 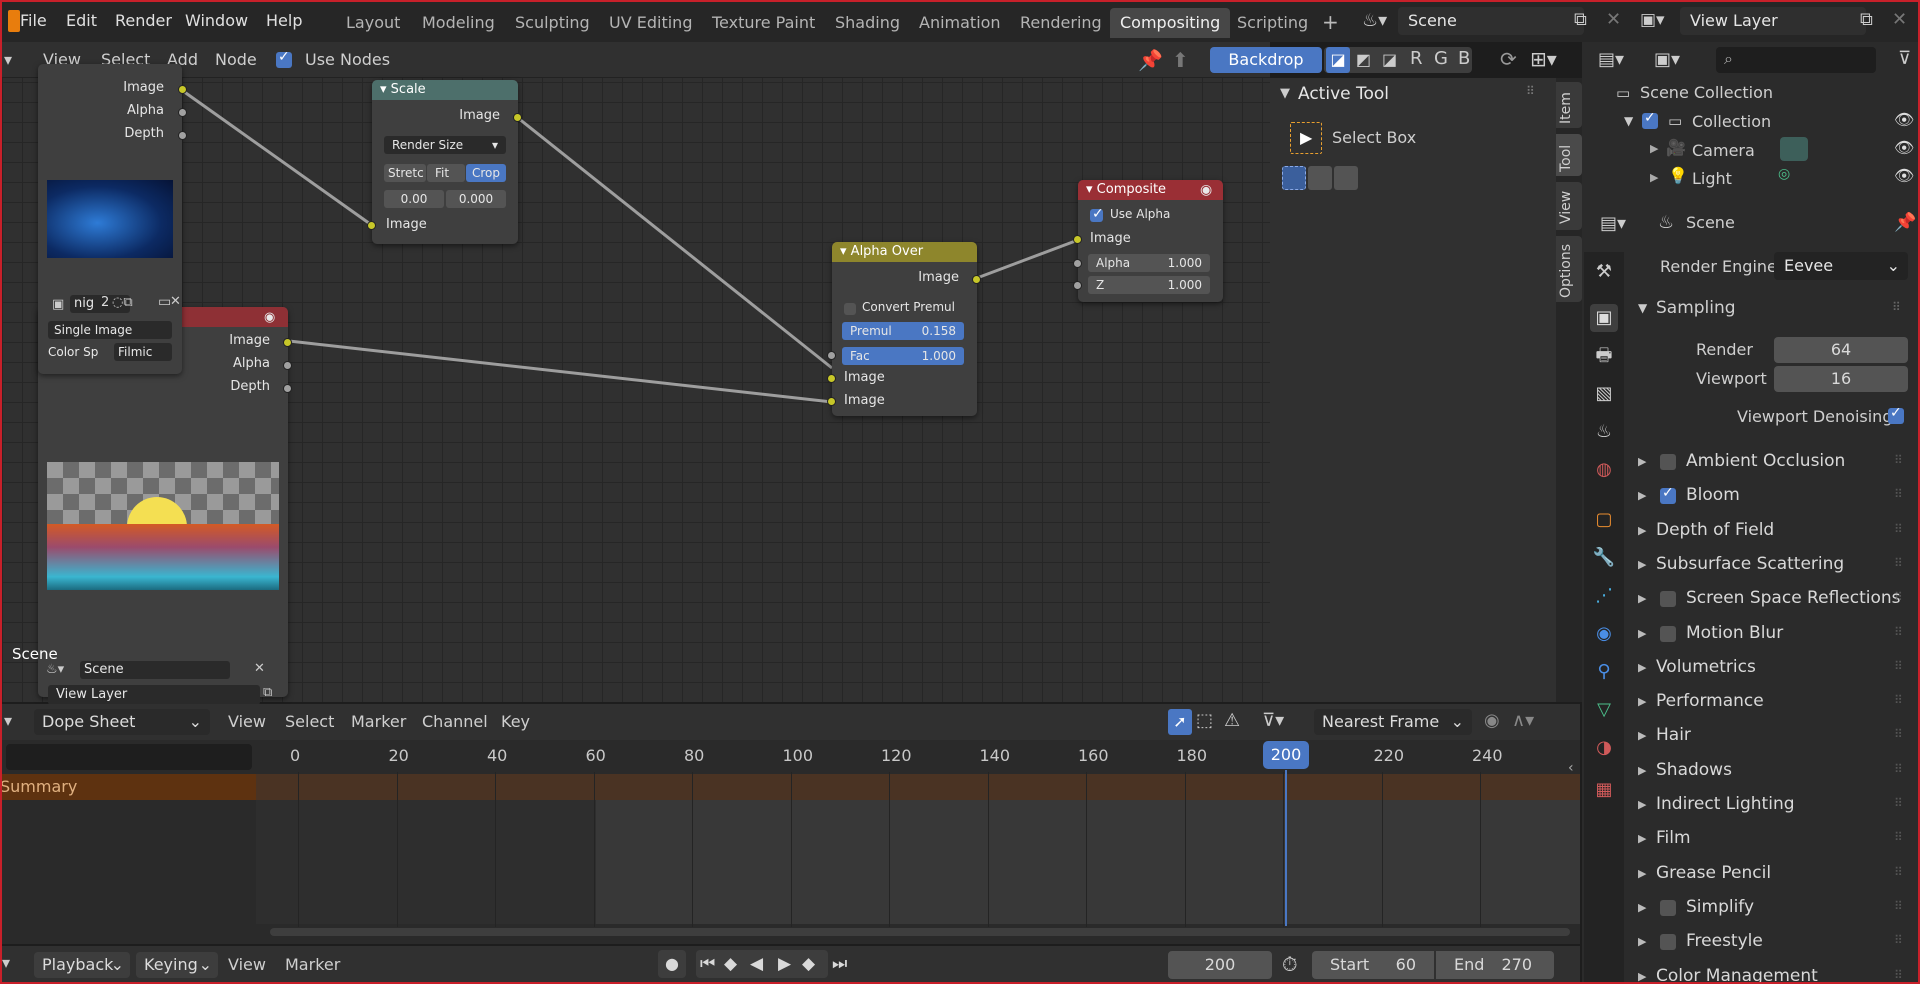 I want to click on viewport-denoising-checkbox, so click(x=1896, y=414).